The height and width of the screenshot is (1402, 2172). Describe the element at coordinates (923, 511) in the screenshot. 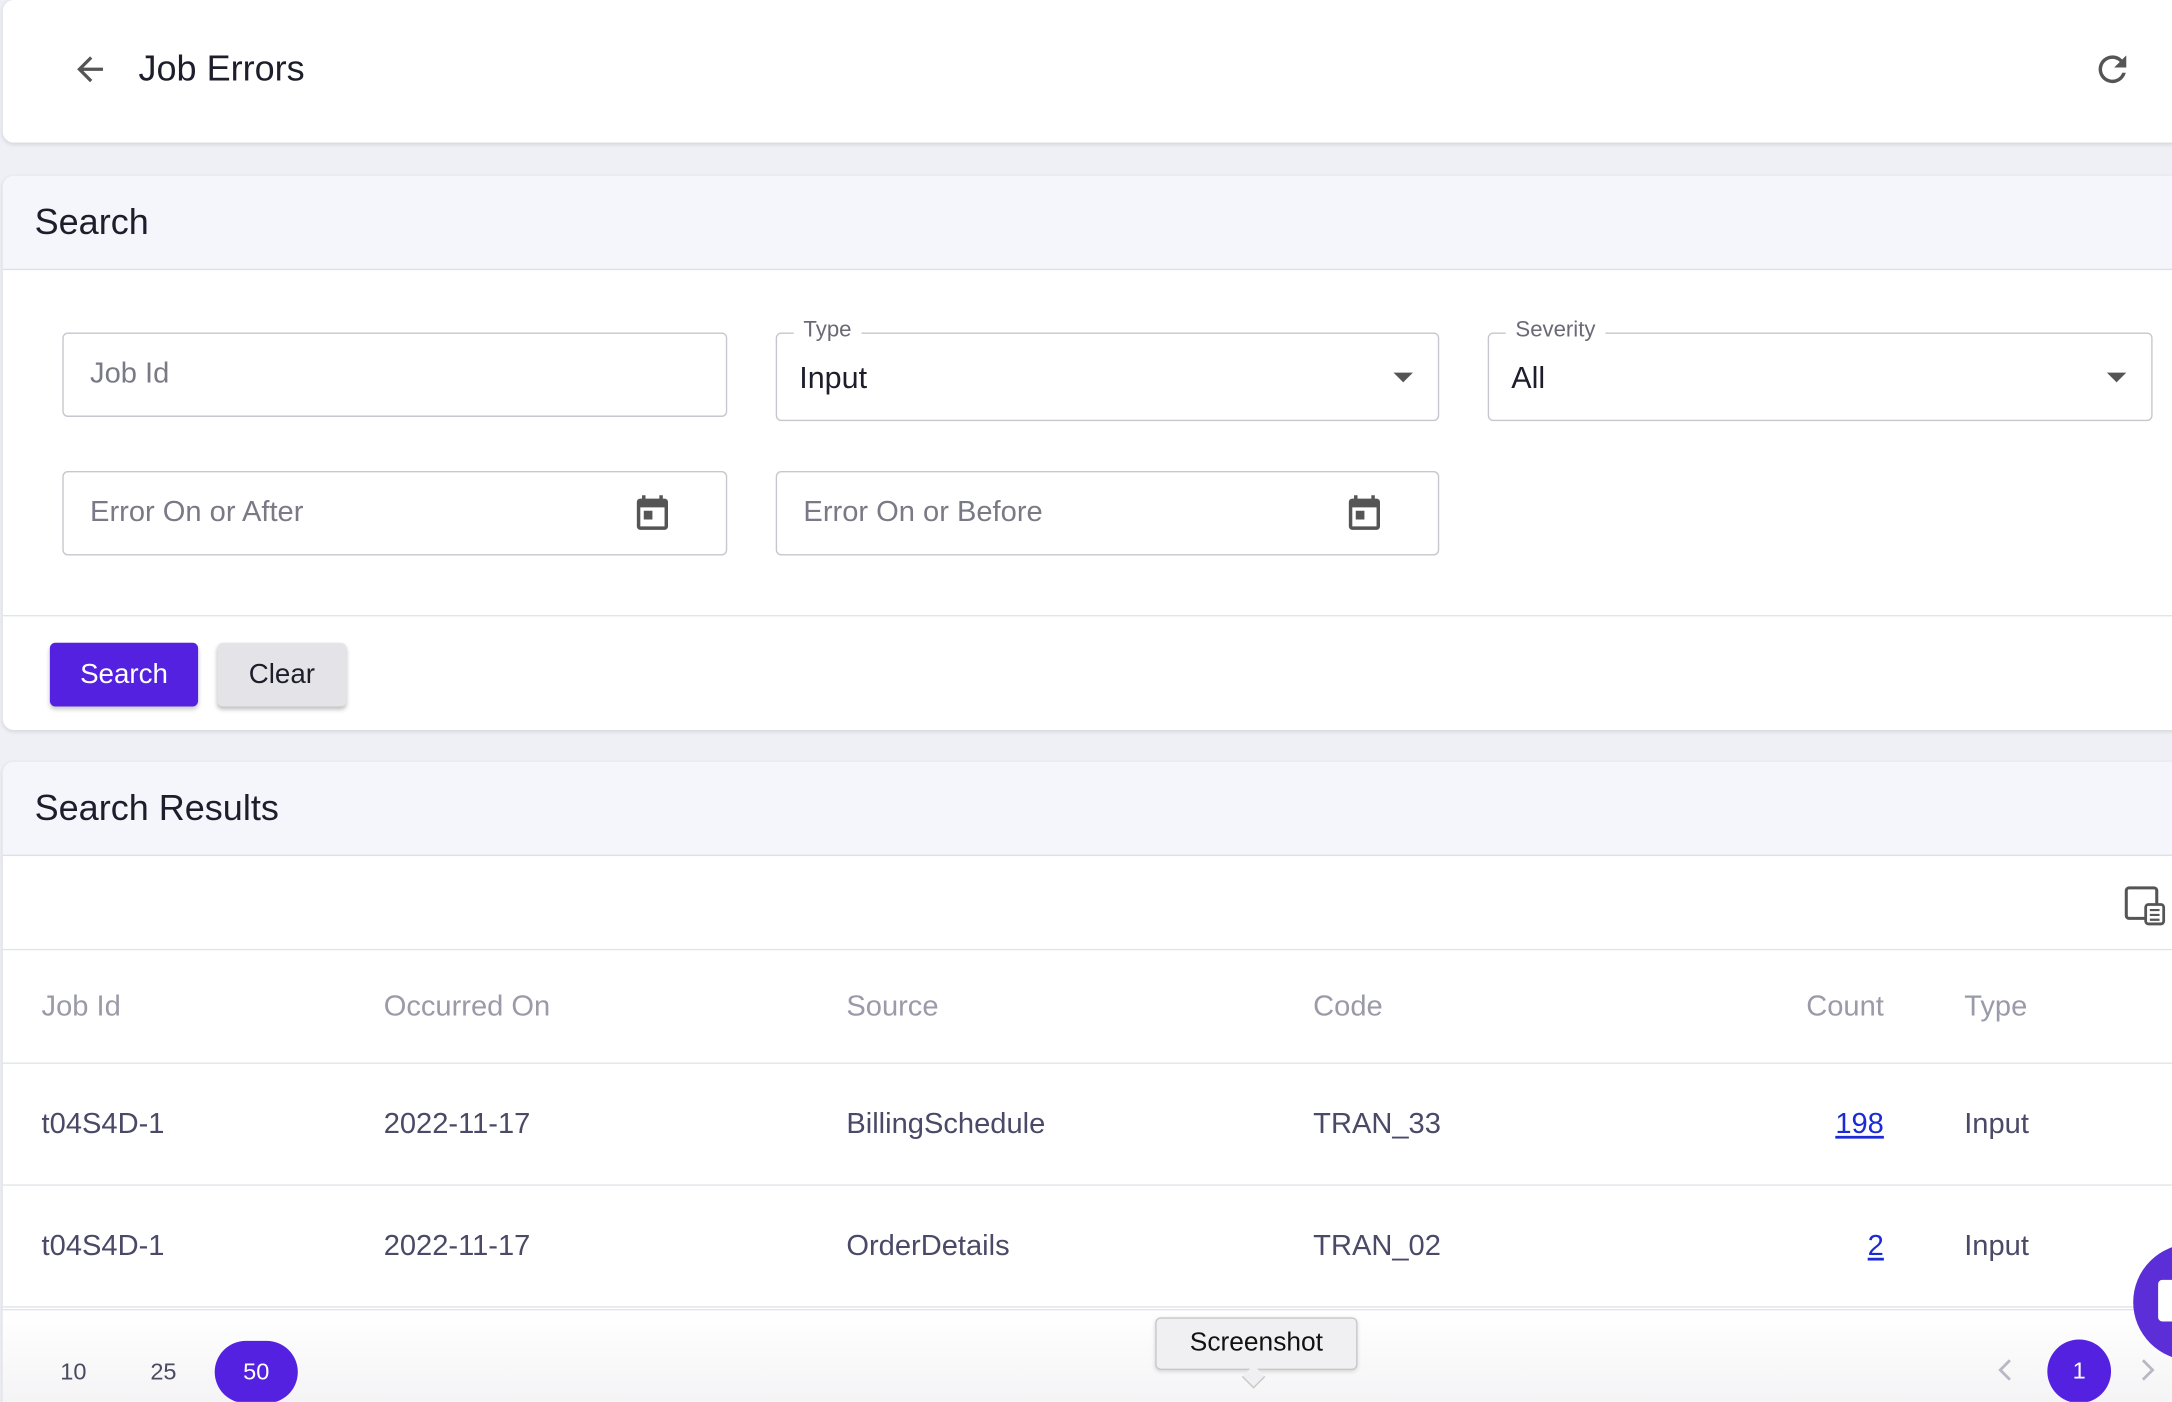

I see `error-before-placeholder: Error On or Before` at that location.